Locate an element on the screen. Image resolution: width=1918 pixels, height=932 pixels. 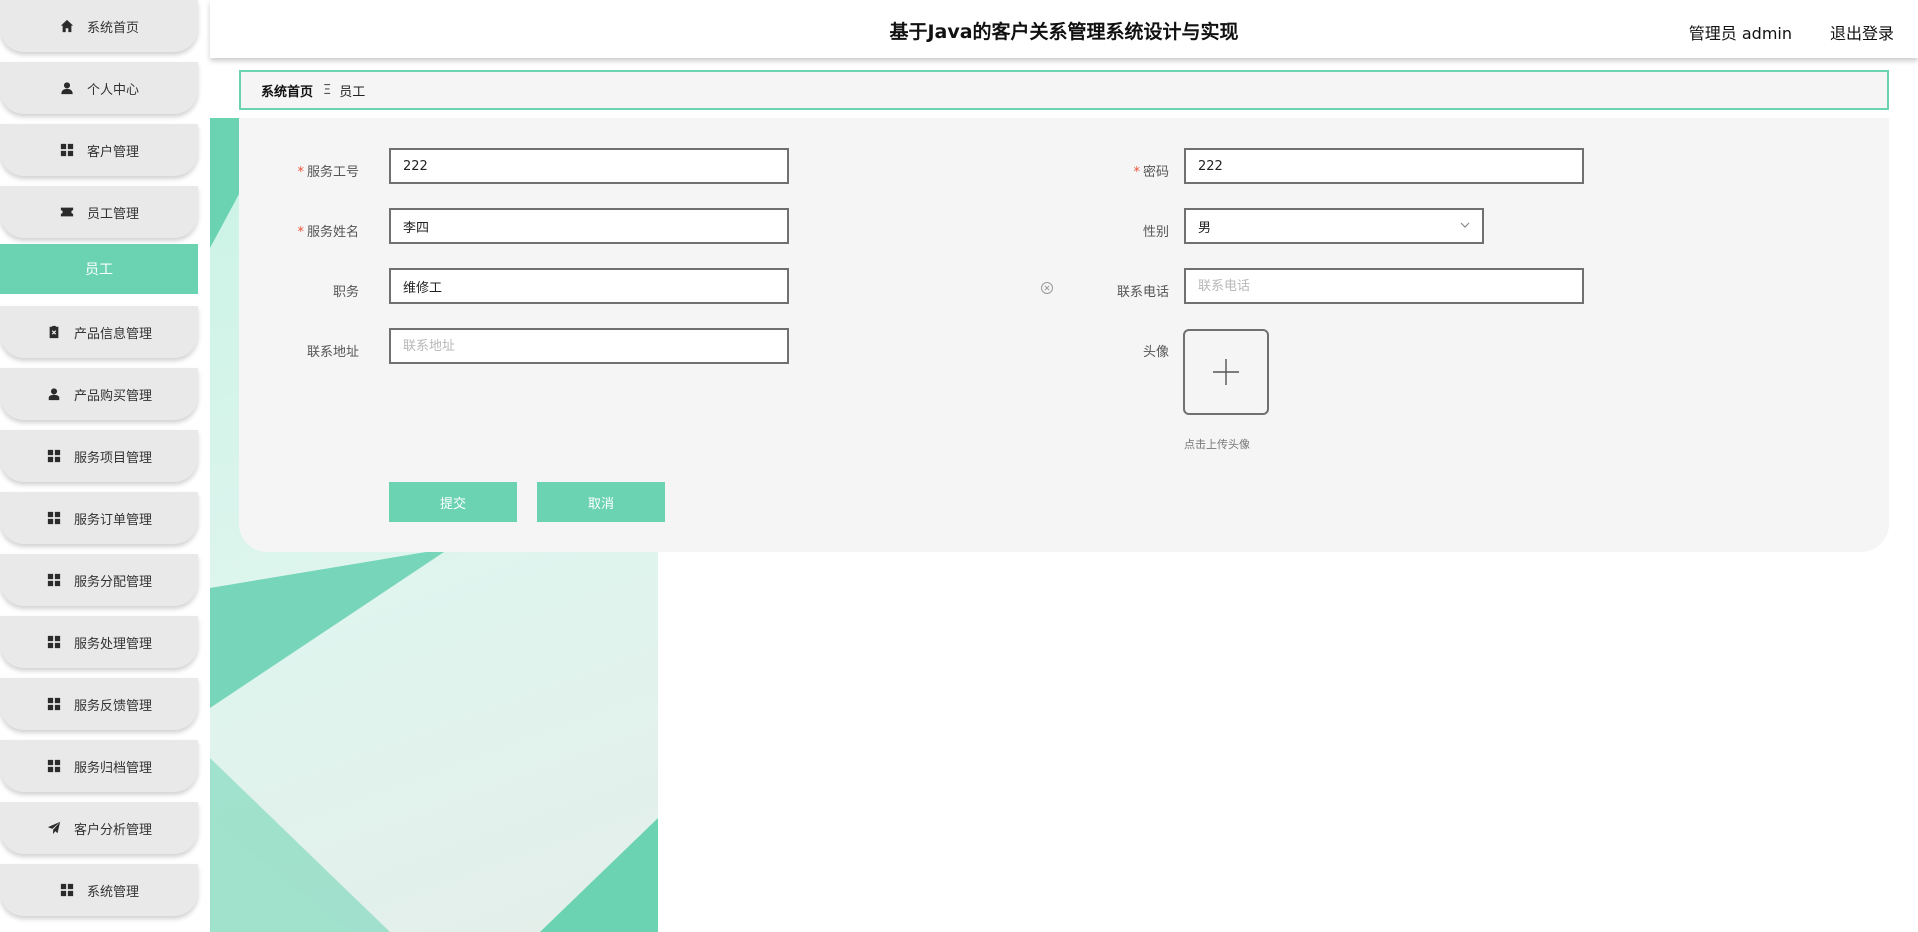
sidebar-item-label: 系统管理 is located at coordinates (112, 892).